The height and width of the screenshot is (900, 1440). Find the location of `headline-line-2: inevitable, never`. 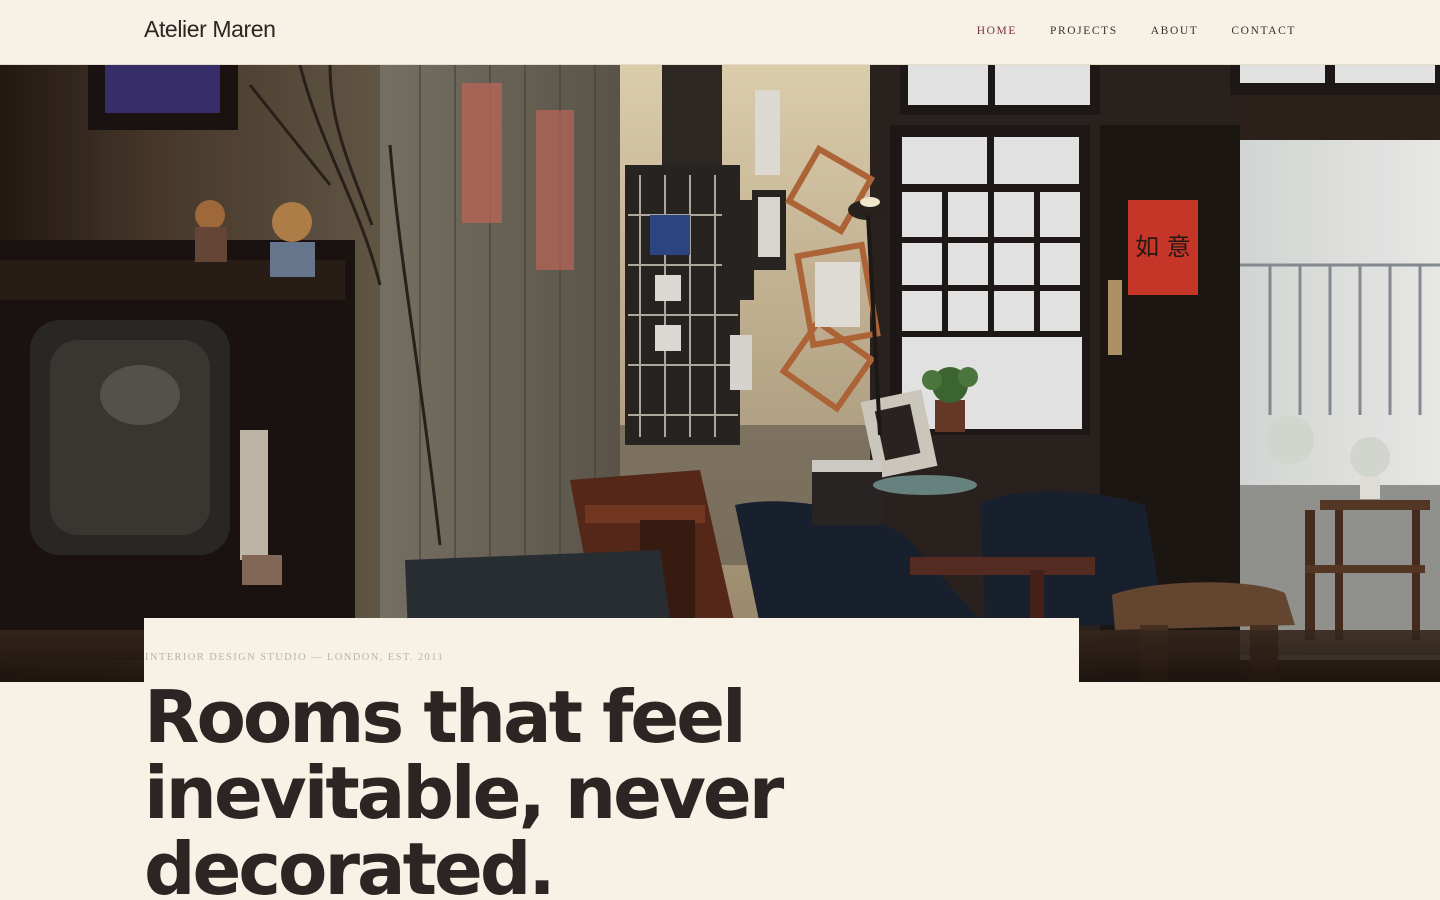

headline-line-2: inevitable, never is located at coordinates (464, 793).